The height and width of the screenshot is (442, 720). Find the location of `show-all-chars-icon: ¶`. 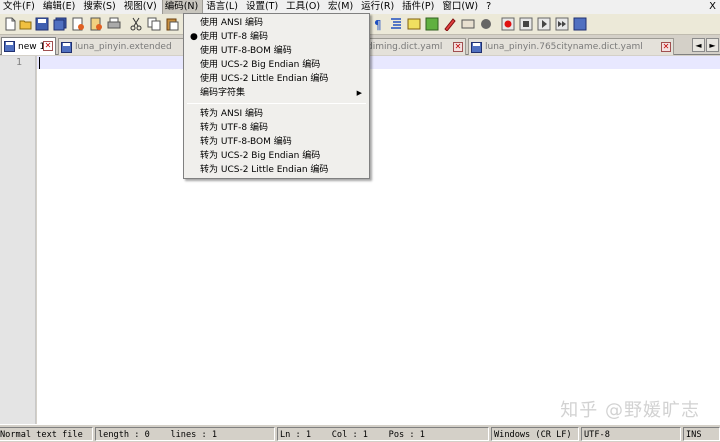

show-all-chars-icon: ¶ is located at coordinates (378, 24).